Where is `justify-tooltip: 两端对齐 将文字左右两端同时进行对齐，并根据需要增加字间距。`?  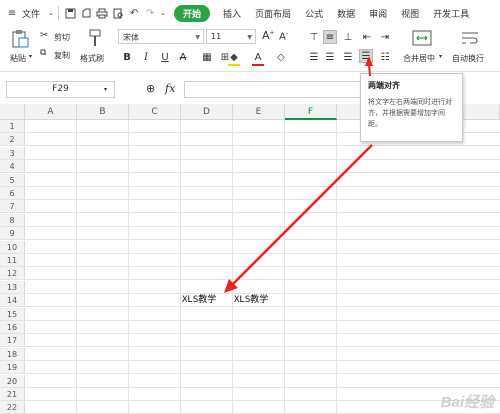
justify-tooltip: 两端对齐 将文字左右两端同时进行对齐，并根据需要增加字间距。 is located at coordinates (411, 107).